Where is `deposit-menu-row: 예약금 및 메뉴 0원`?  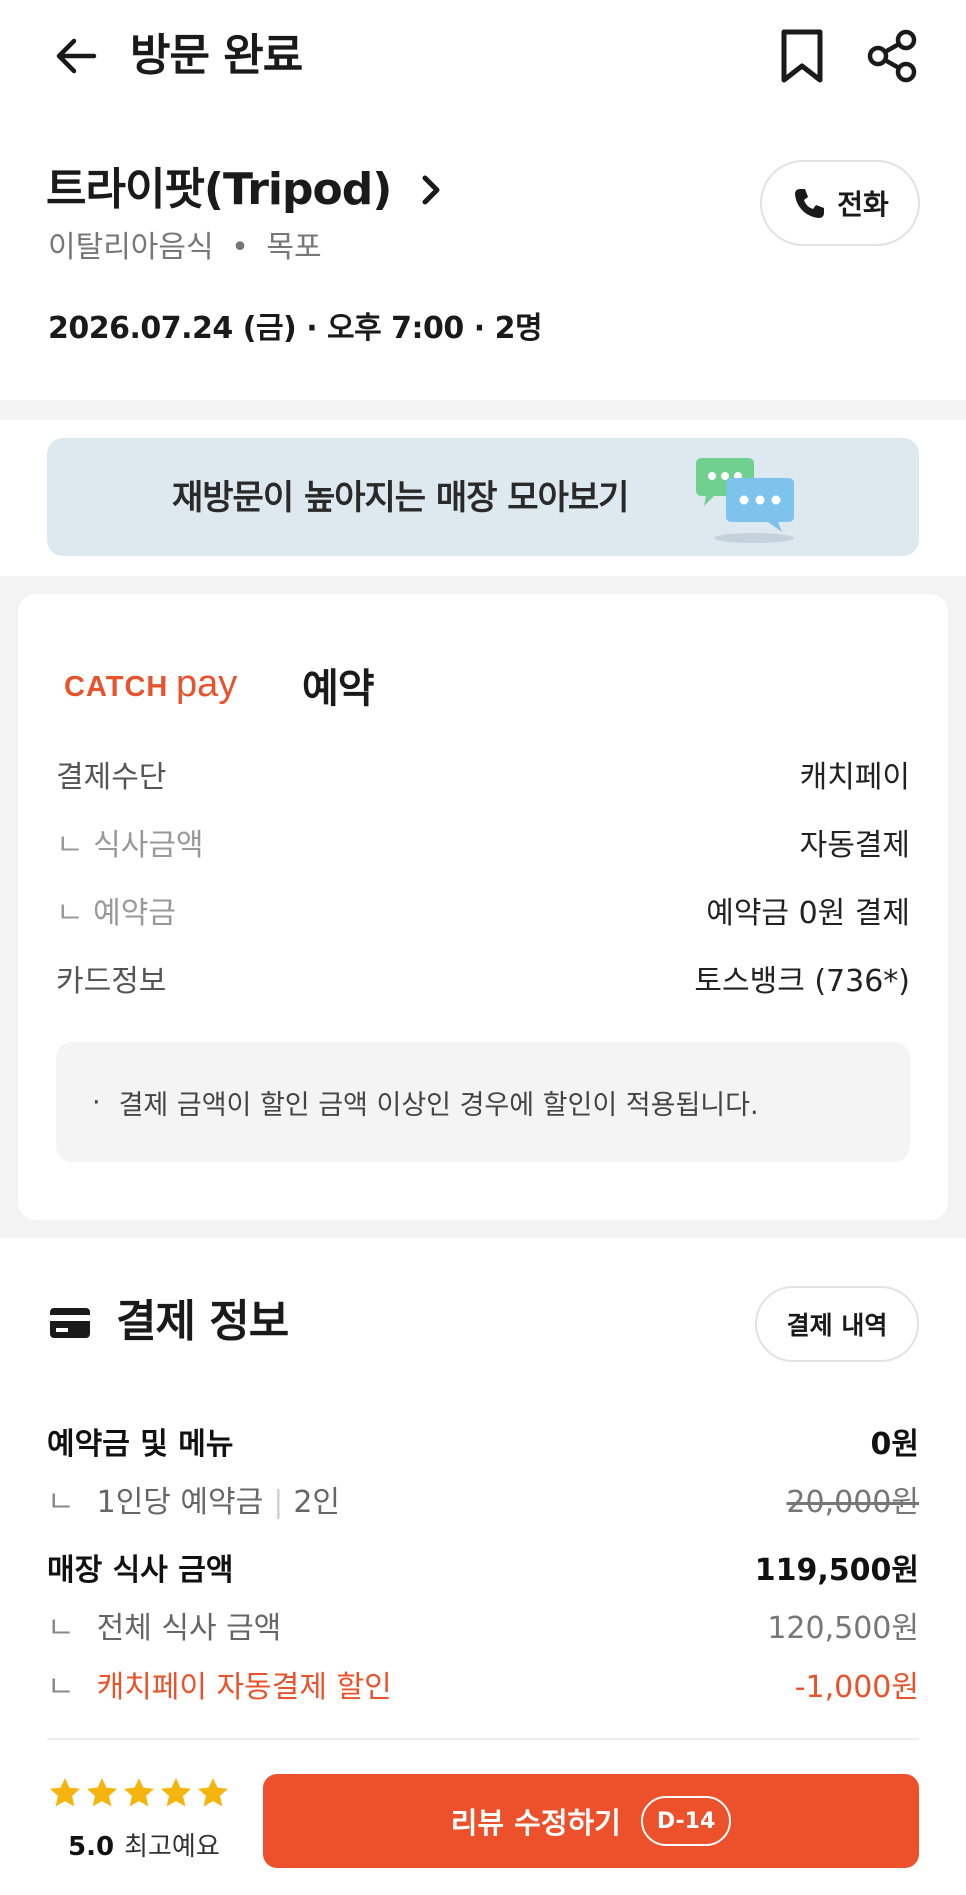
deposit-menu-row: 예약금 및 메뉴 0원 is located at coordinates (483, 1441).